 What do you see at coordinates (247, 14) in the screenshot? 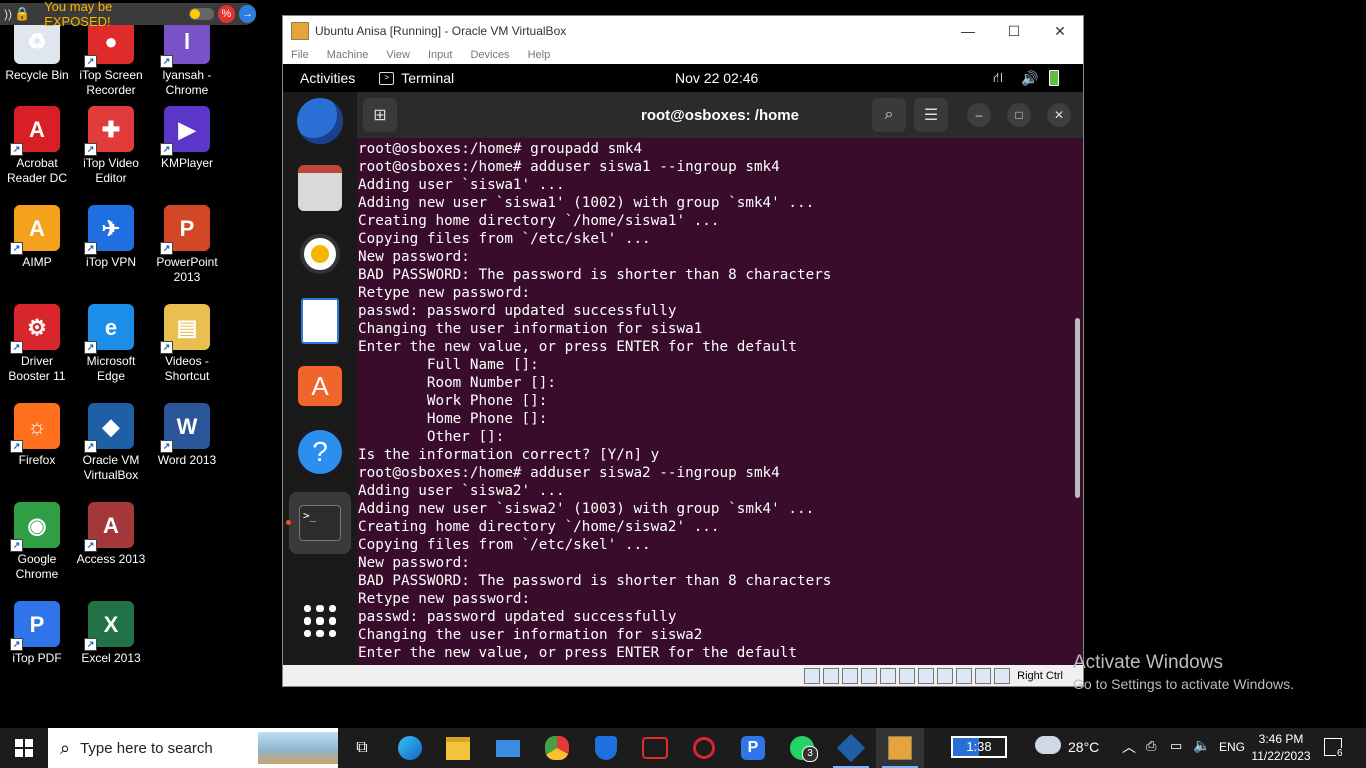
I see `forward-arrow-icon: →` at bounding box center [247, 14].